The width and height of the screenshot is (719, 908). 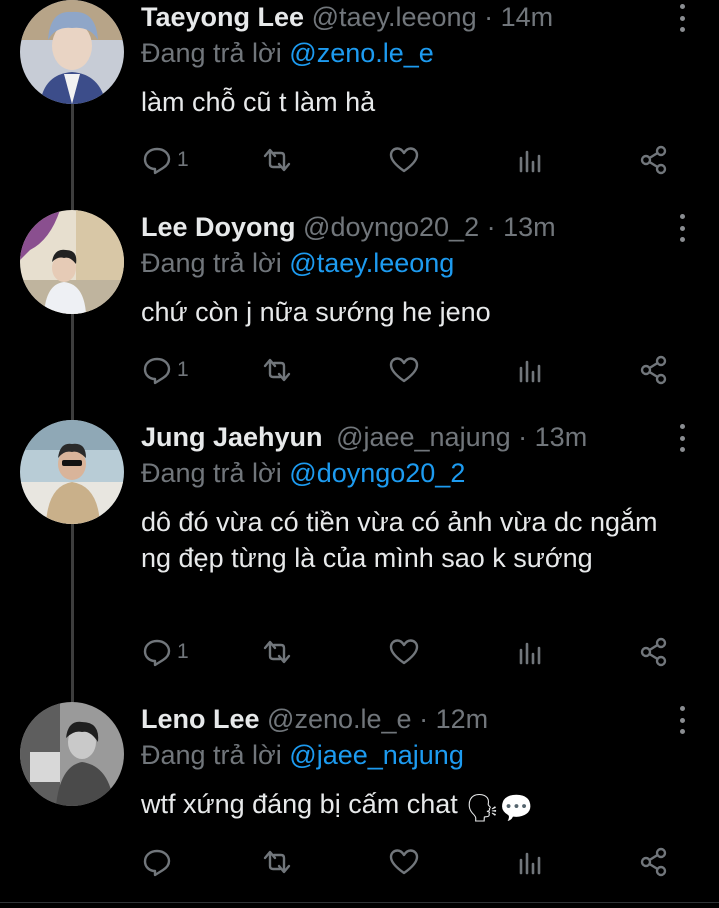 I want to click on tweet-text-content: wtf xứng đáng bị cấm chat, so click(x=299, y=804).